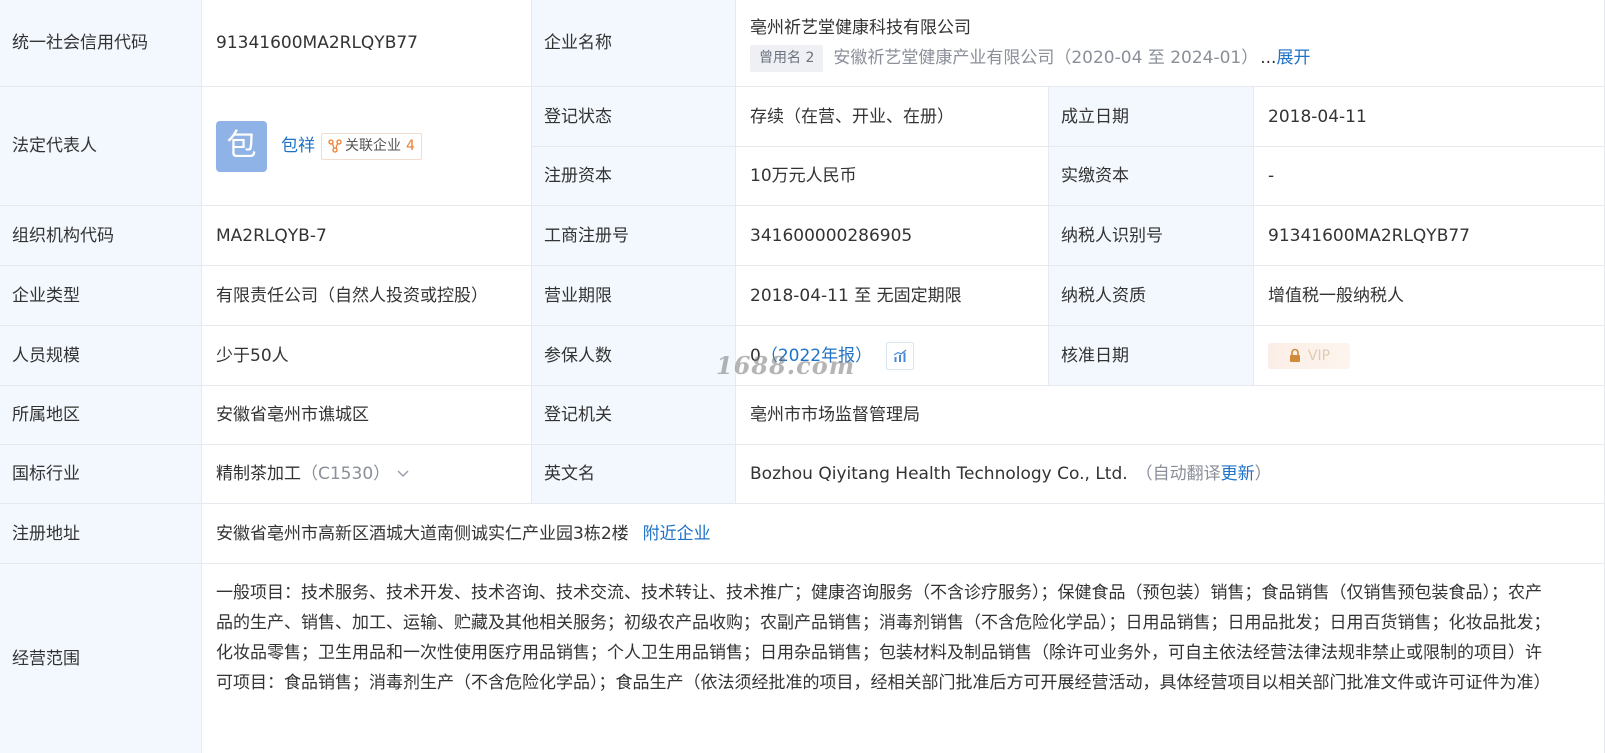 The width and height of the screenshot is (1605, 753). What do you see at coordinates (1046, 58) in the screenshot?
I see `former-name-value: 安徽祈艺堂健康产业有限公司（2020-04 至 2024-01）` at bounding box center [1046, 58].